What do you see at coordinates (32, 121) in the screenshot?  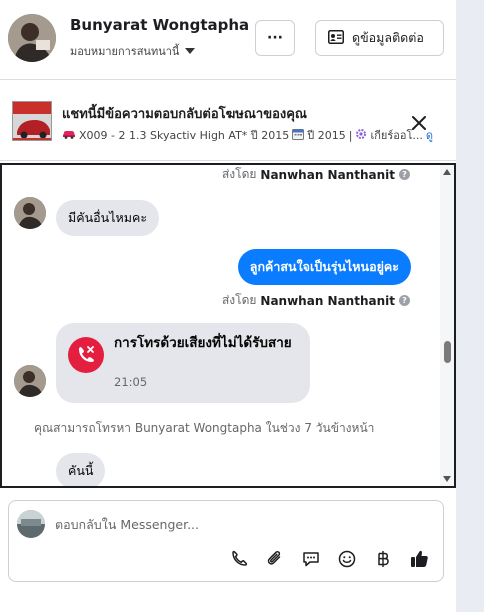 I see `ad-thumbnail` at bounding box center [32, 121].